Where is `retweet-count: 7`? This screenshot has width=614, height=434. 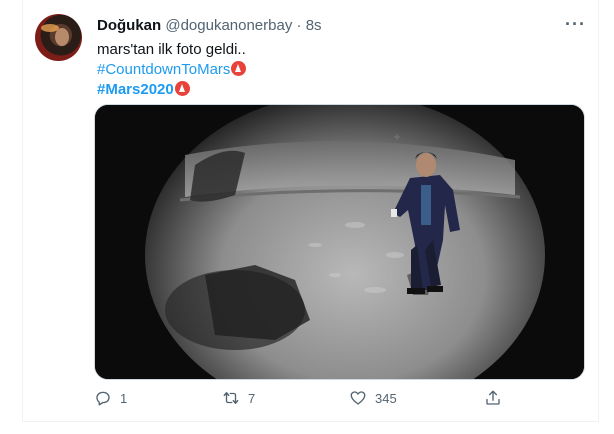
retweet-count: 7 is located at coordinates (252, 398).